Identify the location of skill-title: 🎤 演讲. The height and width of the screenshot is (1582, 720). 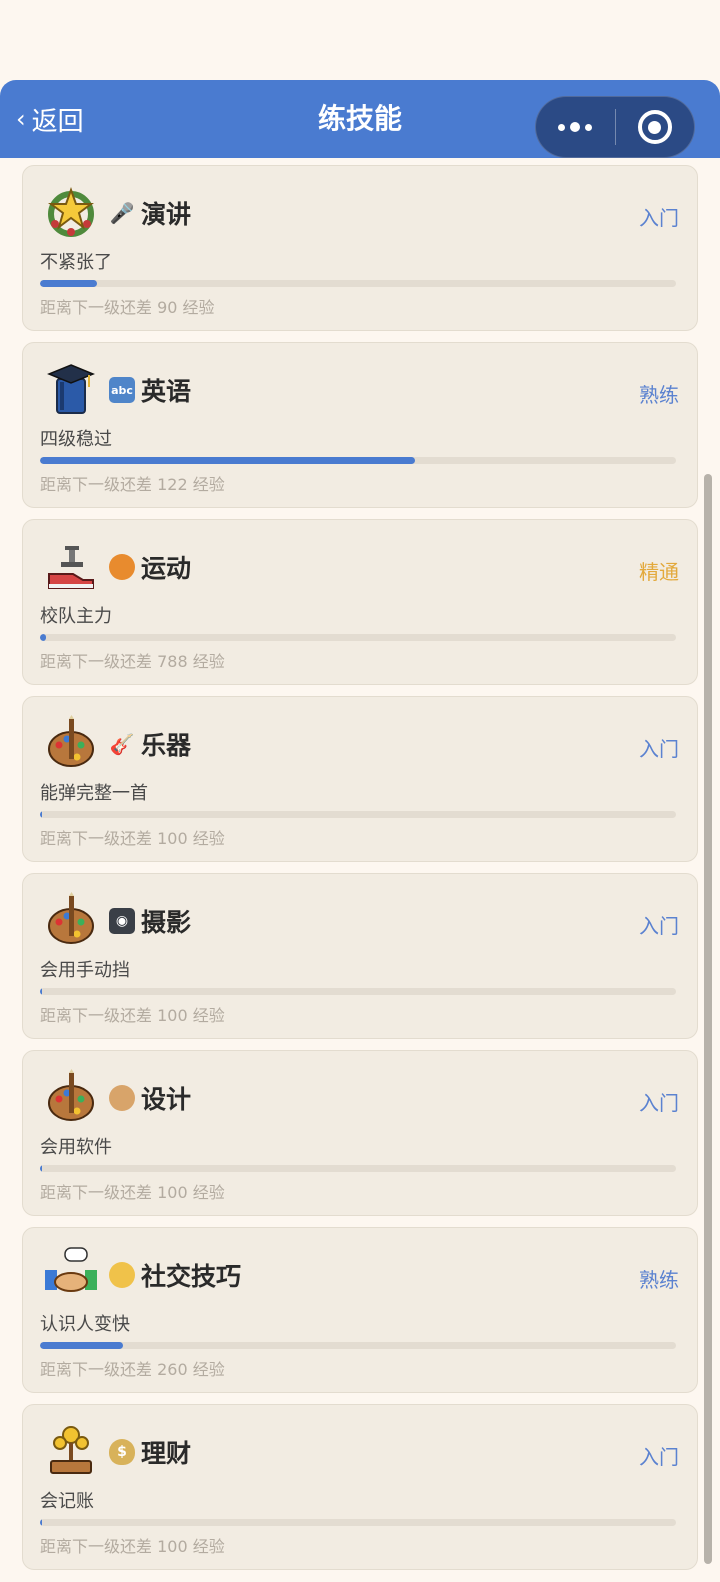
(150, 213).